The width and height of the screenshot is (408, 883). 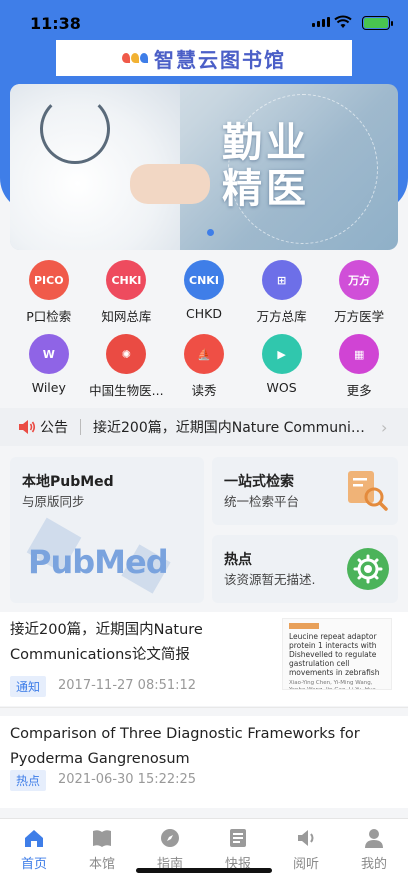 What do you see at coordinates (203, 354) in the screenshot?
I see `duxiu-icon: ⛵` at bounding box center [203, 354].